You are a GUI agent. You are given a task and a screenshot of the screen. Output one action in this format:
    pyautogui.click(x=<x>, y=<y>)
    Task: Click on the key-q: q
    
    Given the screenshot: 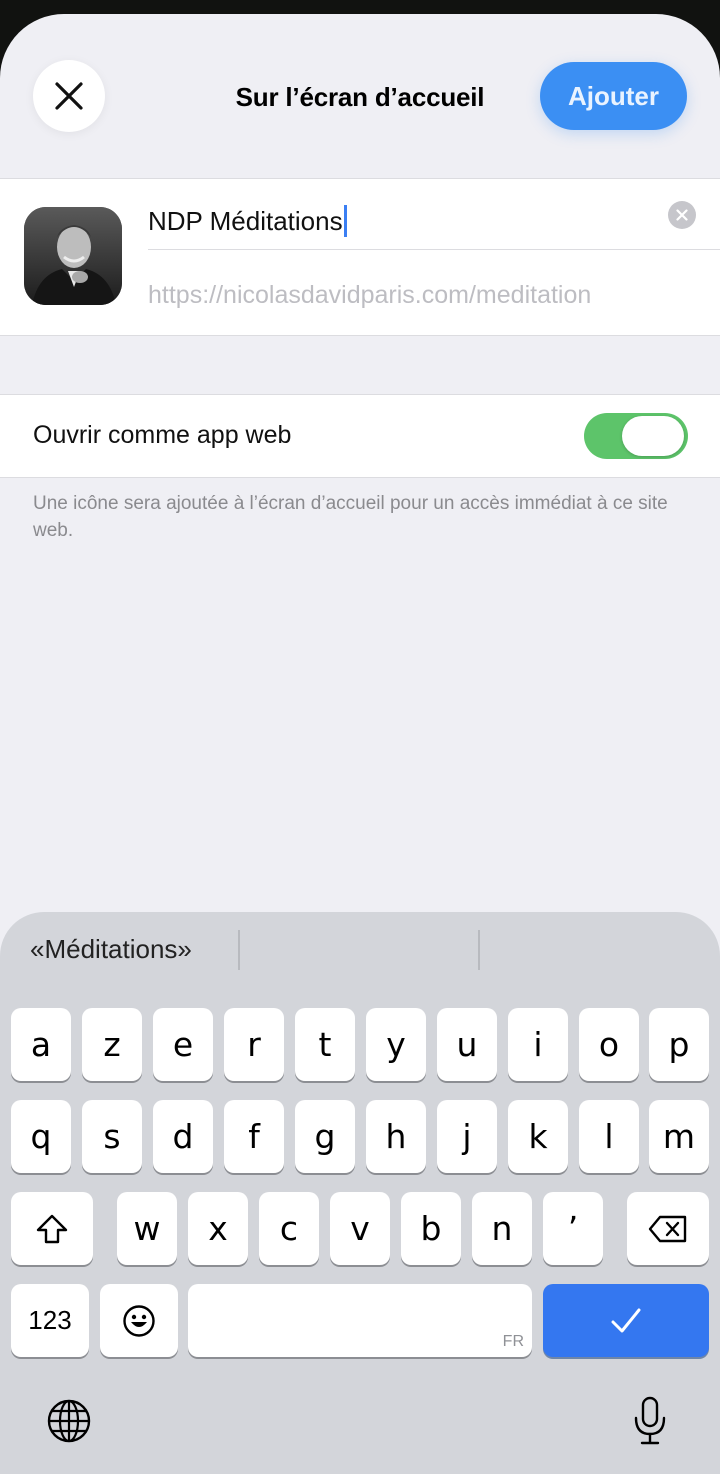 What is the action you would take?
    pyautogui.click(x=41, y=1136)
    